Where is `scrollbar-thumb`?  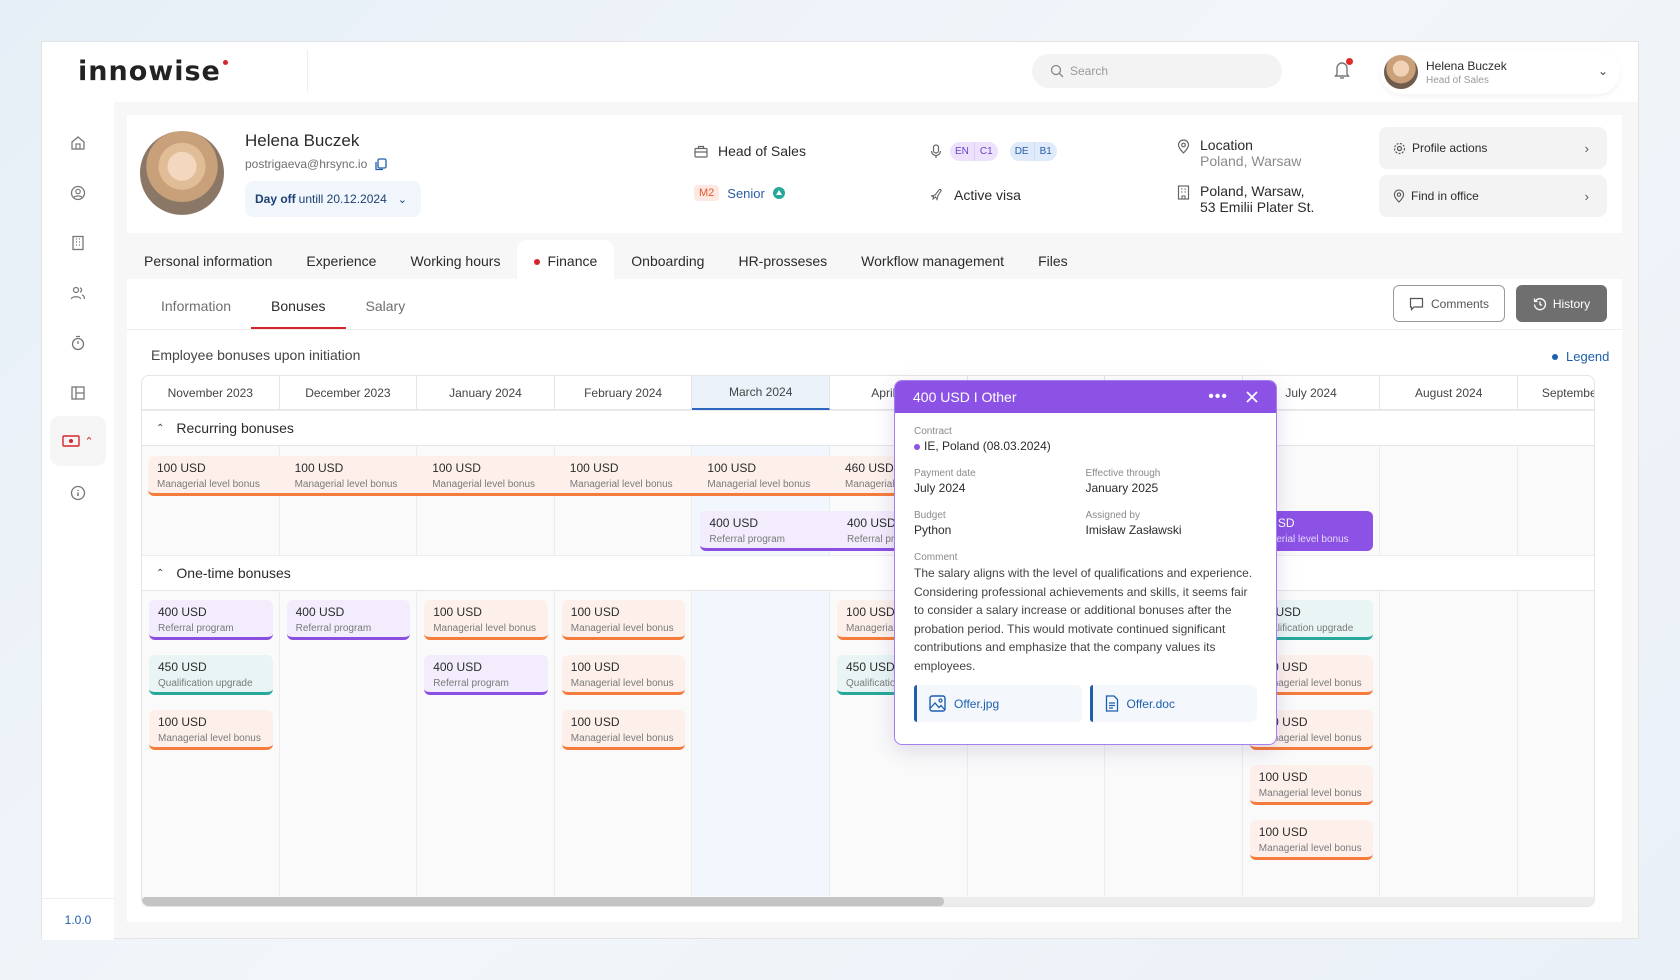 scrollbar-thumb is located at coordinates (543, 901).